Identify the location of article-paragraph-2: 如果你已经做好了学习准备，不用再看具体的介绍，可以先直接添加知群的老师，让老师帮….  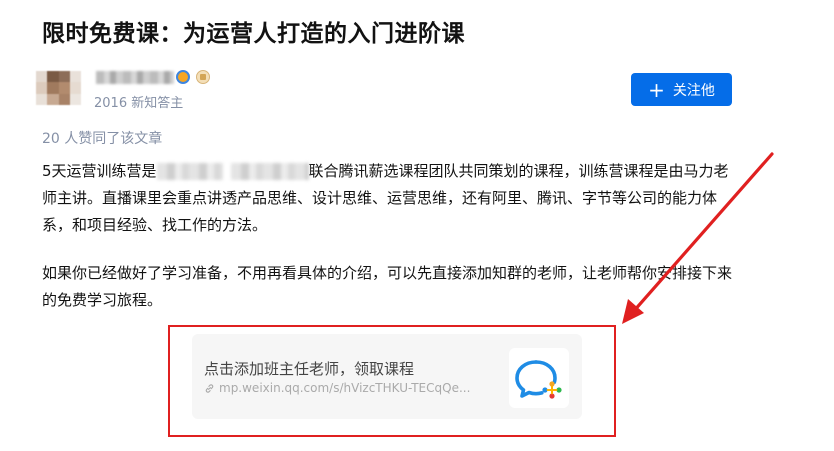
(387, 286).